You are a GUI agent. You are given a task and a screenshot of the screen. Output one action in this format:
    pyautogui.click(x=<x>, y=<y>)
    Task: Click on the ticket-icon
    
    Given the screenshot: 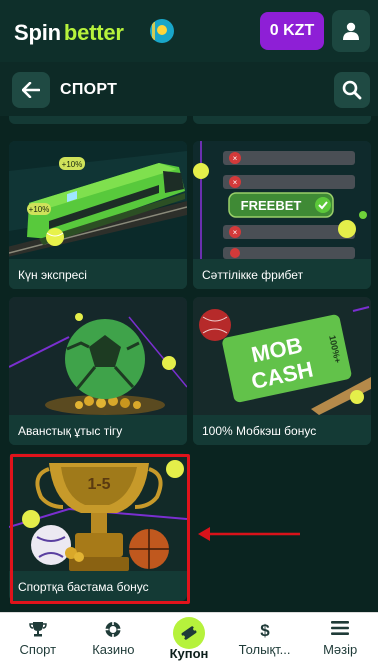 What is the action you would take?
    pyautogui.click(x=189, y=633)
    